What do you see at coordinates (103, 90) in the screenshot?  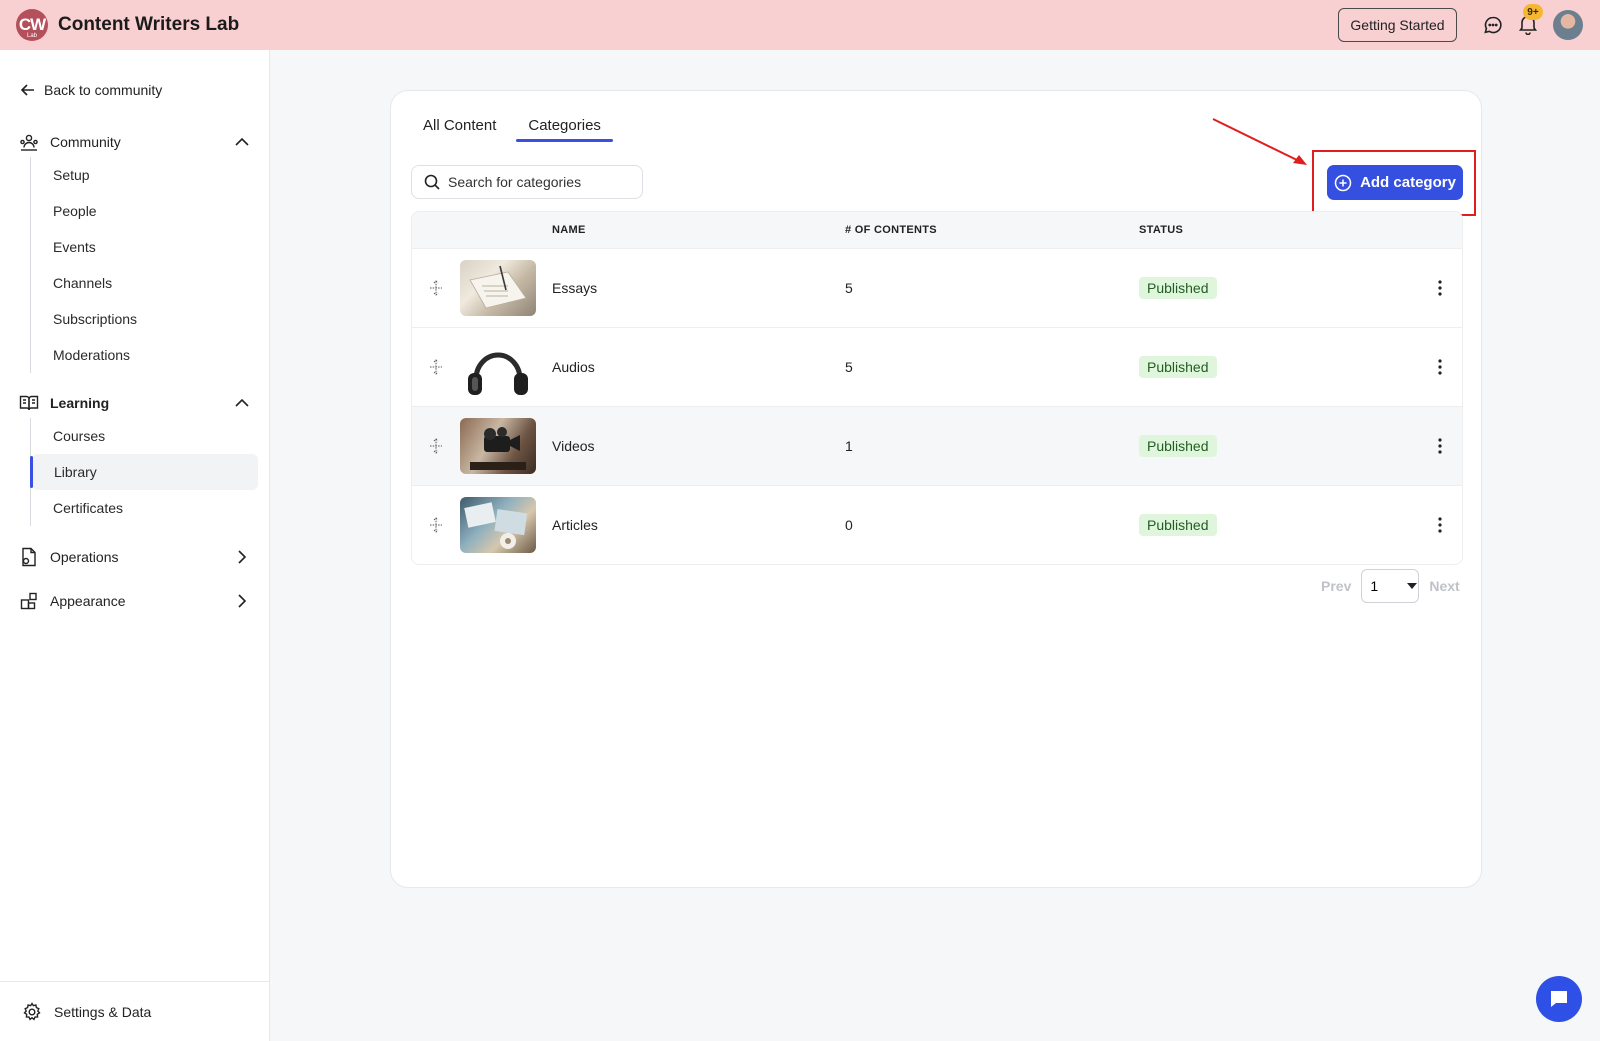 I see `back-label: Back to community` at bounding box center [103, 90].